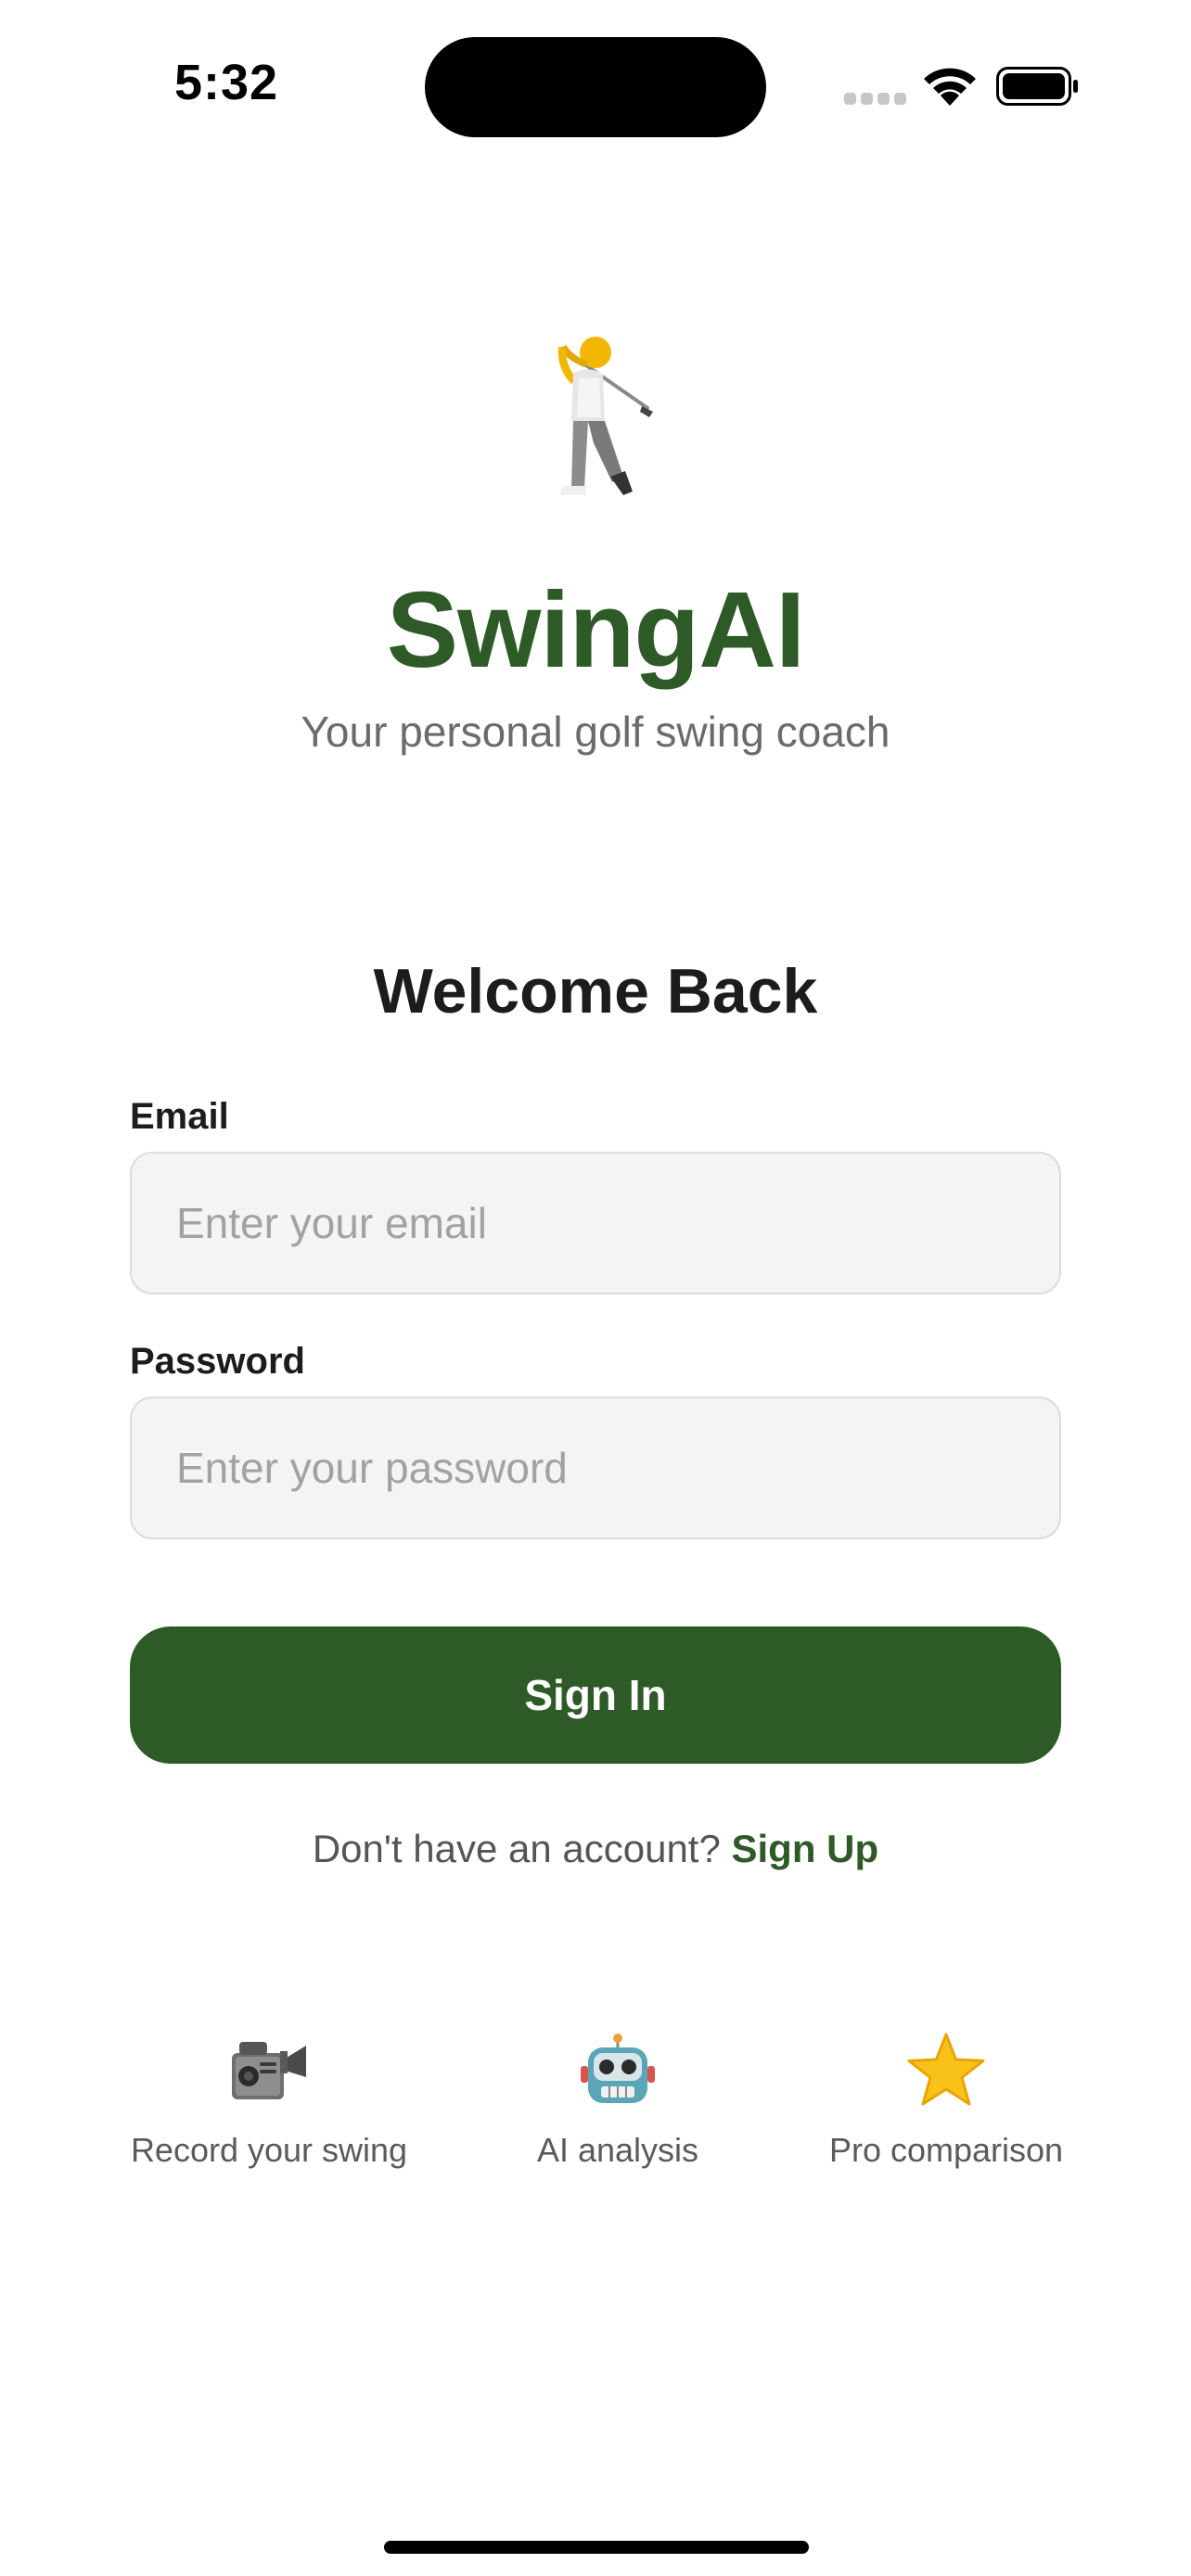  Describe the element at coordinates (595, 1467) in the screenshot. I see `password-field` at that location.